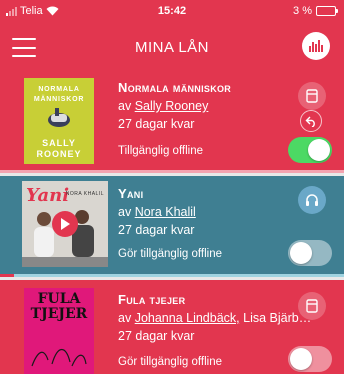 The height and width of the screenshot is (374, 344). Describe the element at coordinates (172, 171) in the screenshot. I see `card-divider` at that location.